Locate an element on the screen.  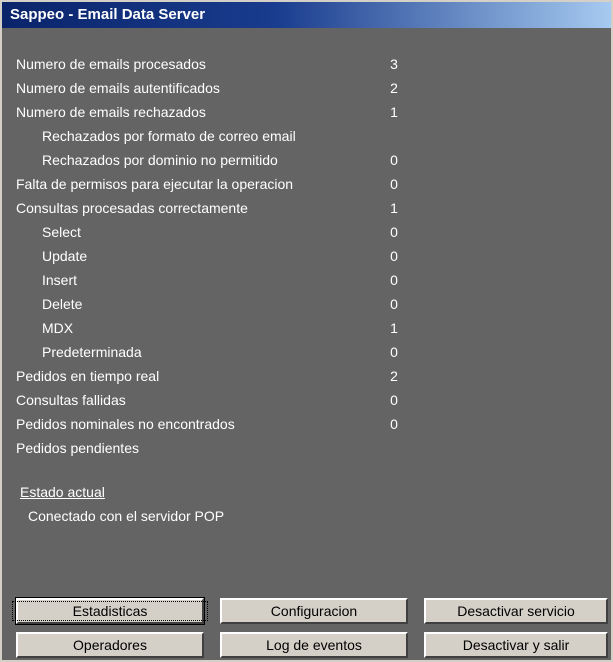
stat-row: Rechazados por formato de correo email is located at coordinates (216, 136).